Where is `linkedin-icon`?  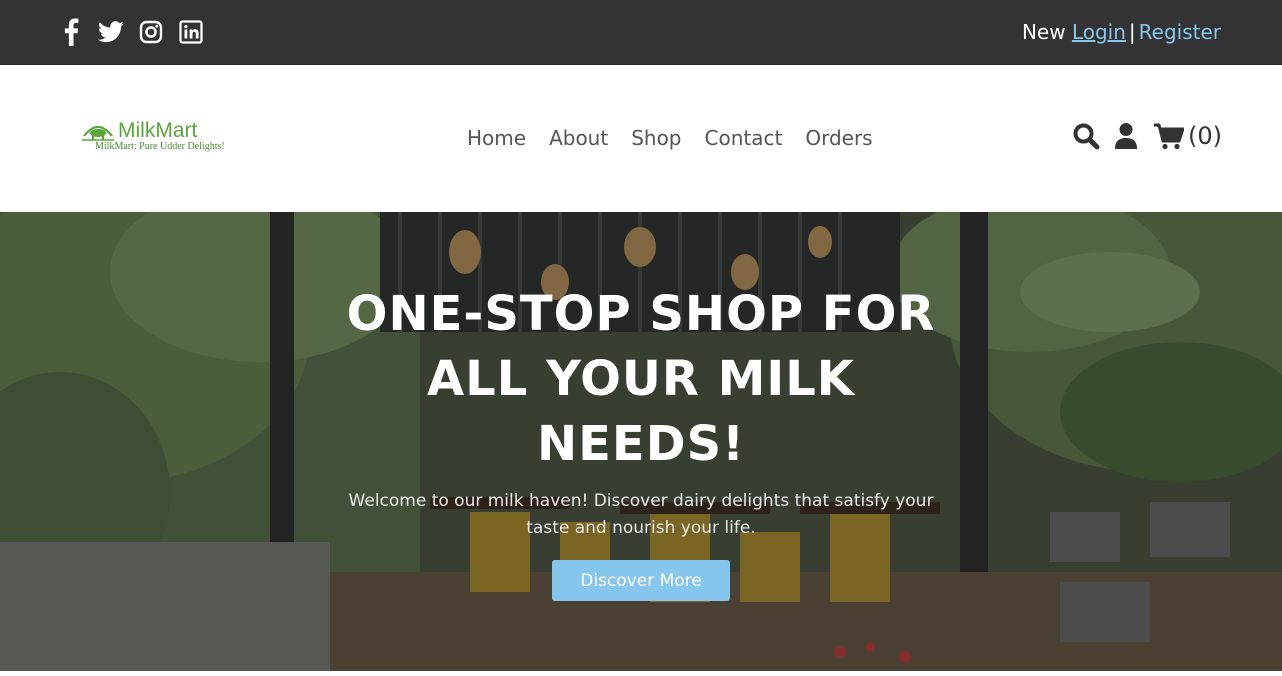
linkedin-icon is located at coordinates (191, 32).